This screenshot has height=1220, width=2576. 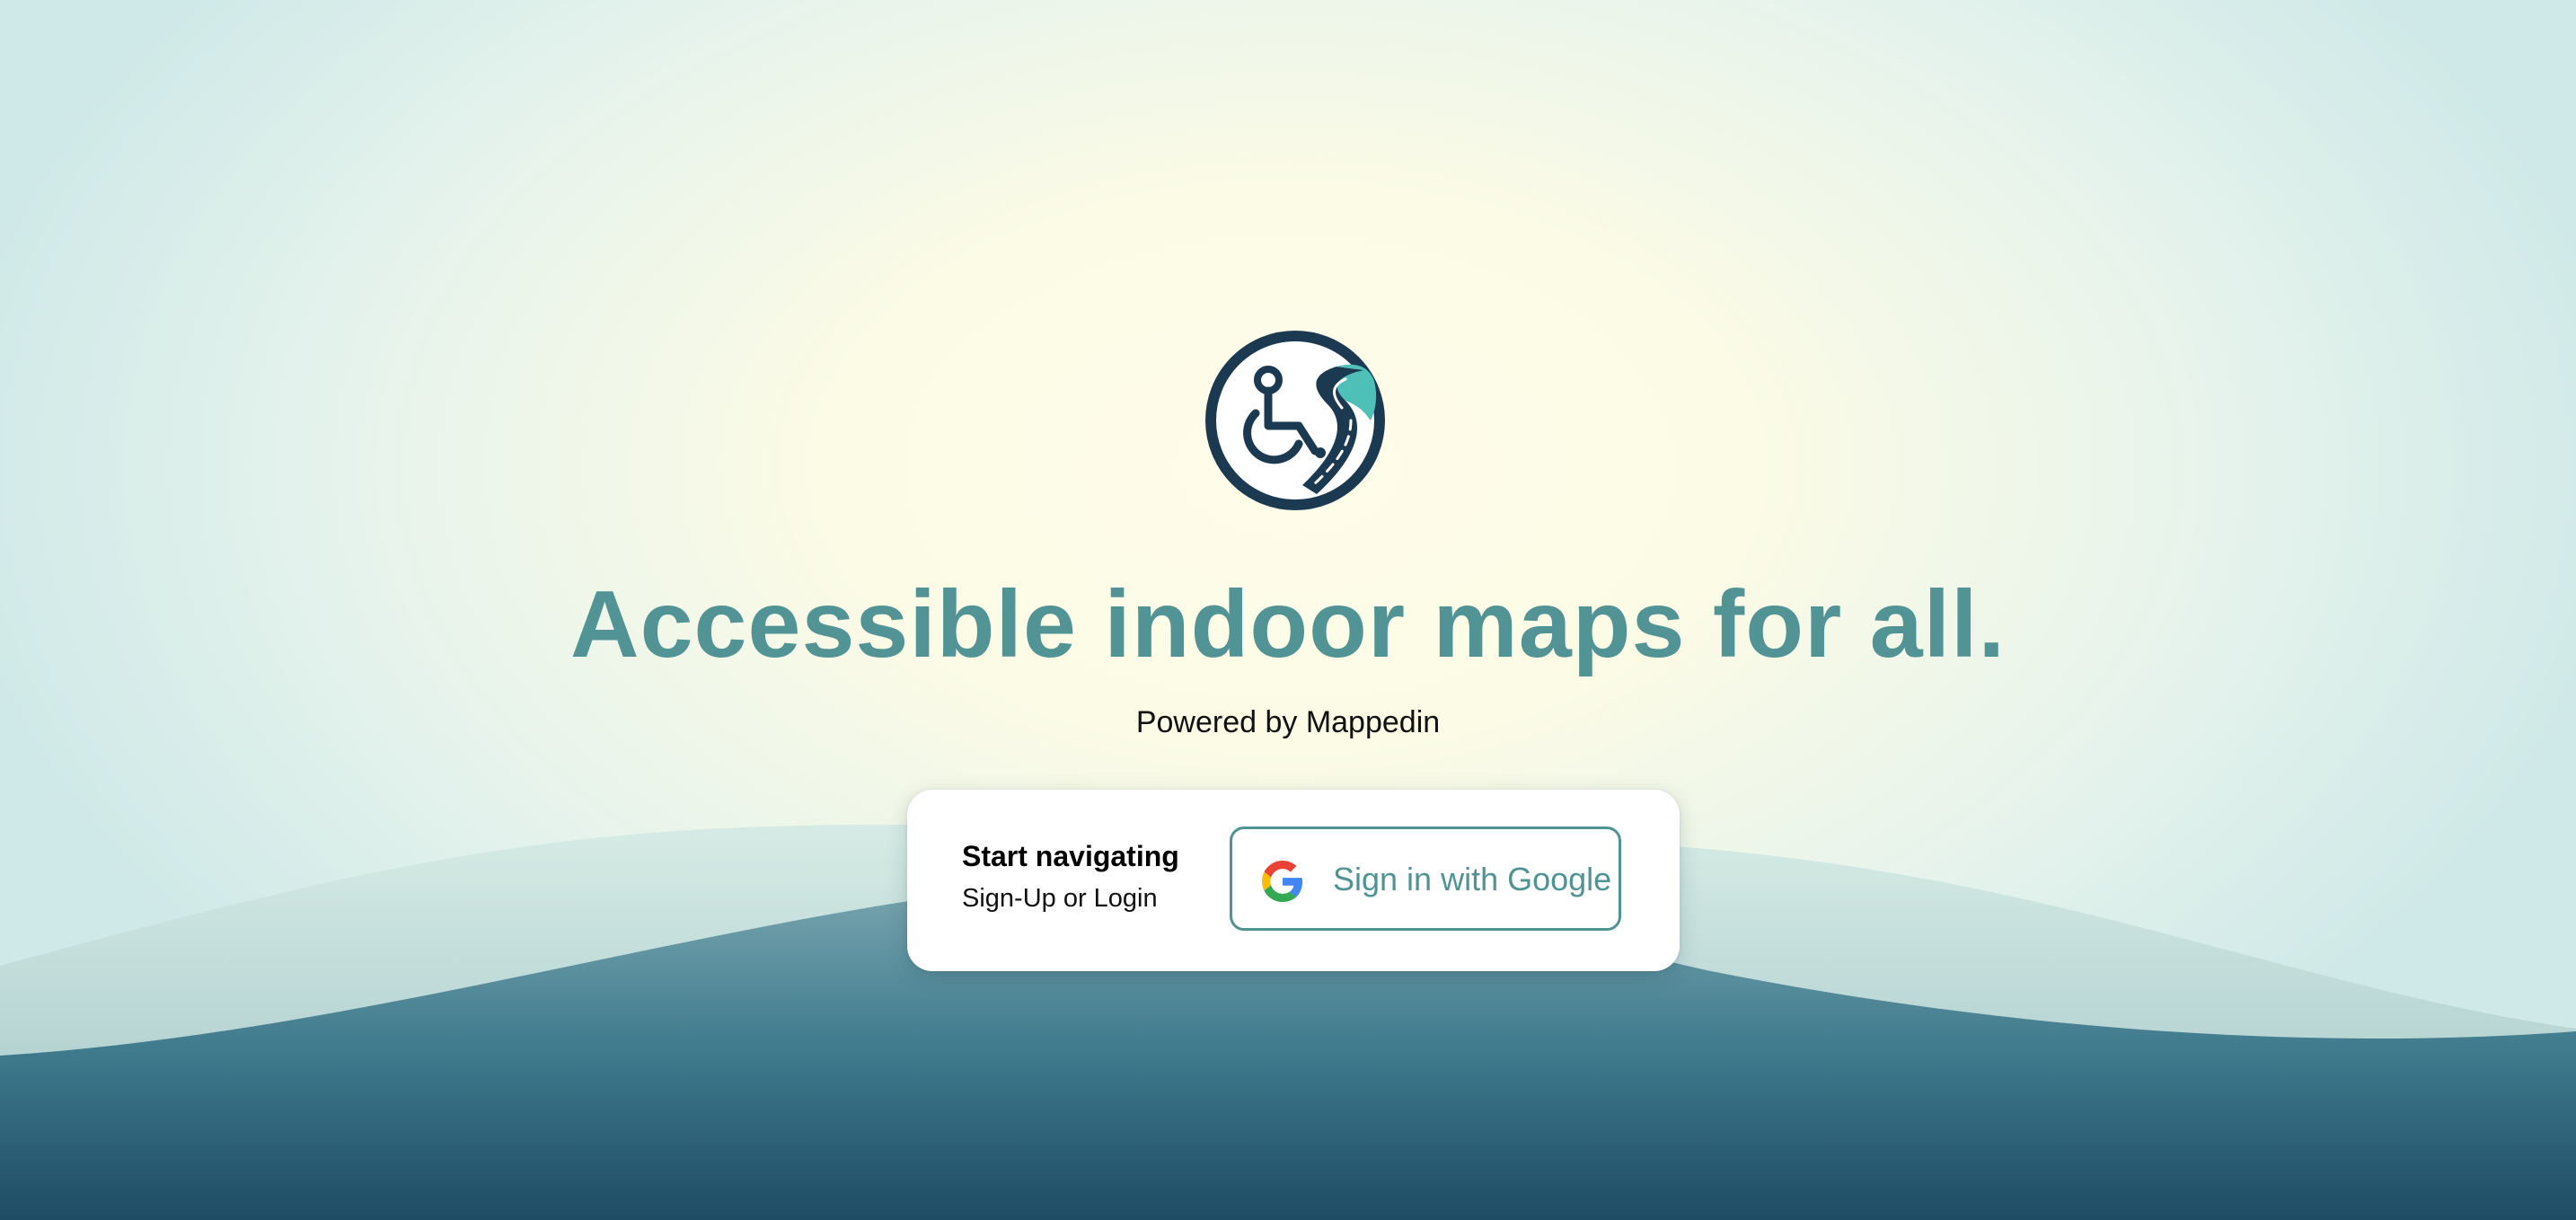 I want to click on powered-by-text: Powered by Mappedin, so click(x=1288, y=722).